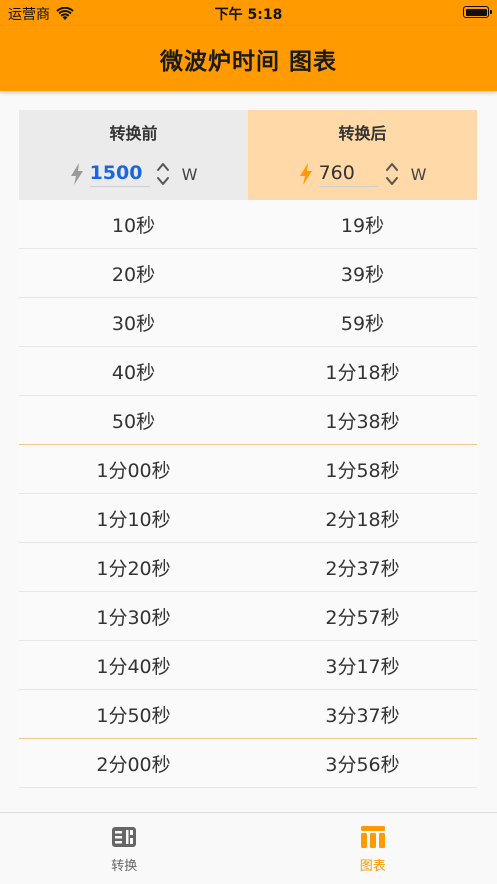  I want to click on table-row: 50秒 1分38秒, so click(248, 420).